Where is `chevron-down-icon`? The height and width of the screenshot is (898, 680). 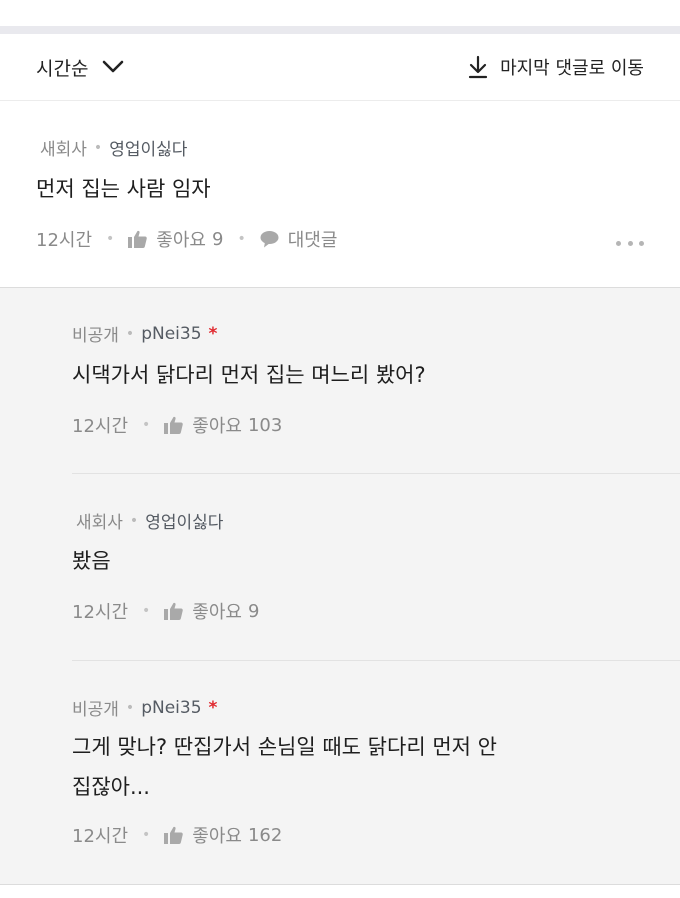 chevron-down-icon is located at coordinates (113, 66).